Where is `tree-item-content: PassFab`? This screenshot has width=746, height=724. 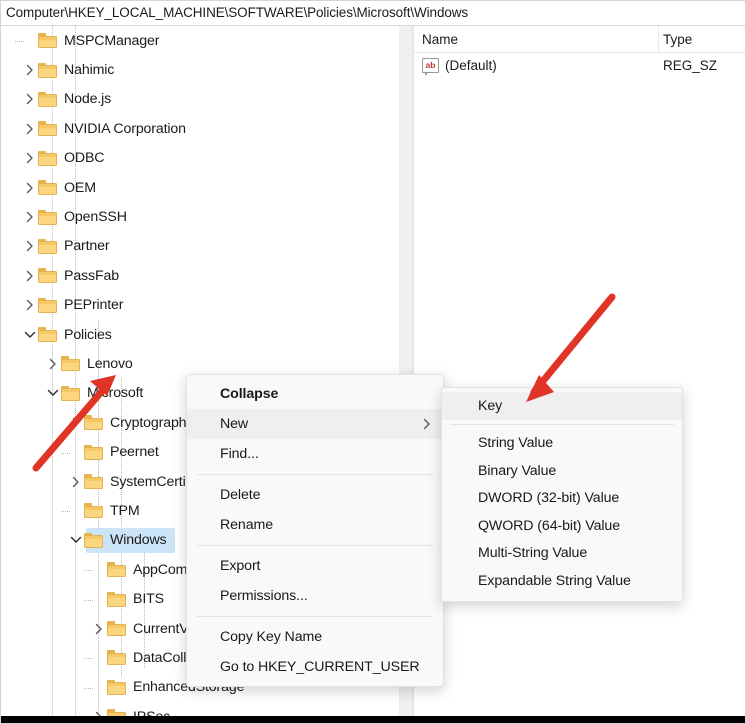 tree-item-content: PassFab is located at coordinates (59, 276).